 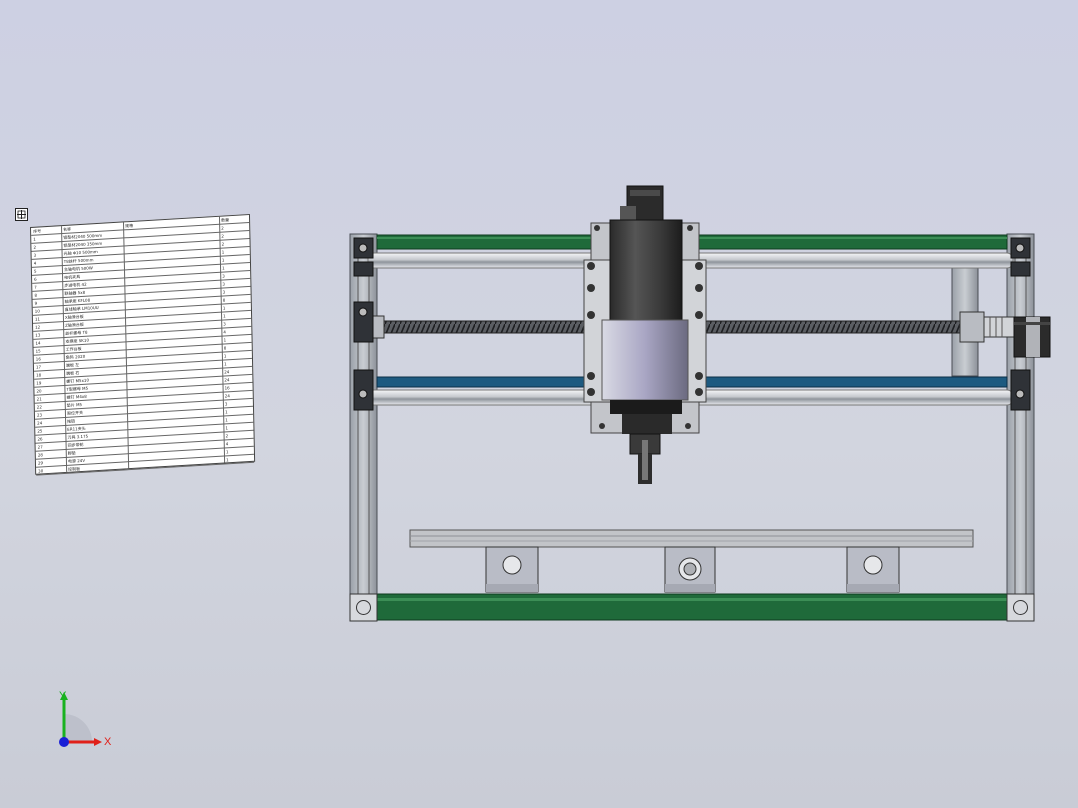 I want to click on shaft-coupler, so click(x=999, y=327).